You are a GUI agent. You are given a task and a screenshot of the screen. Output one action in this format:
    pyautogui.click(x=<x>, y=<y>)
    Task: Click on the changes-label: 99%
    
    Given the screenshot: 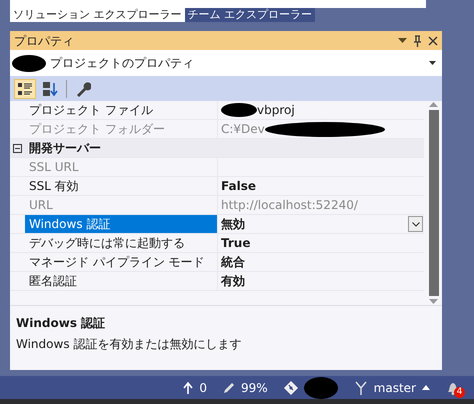 What is the action you would take?
    pyautogui.click(x=254, y=388)
    